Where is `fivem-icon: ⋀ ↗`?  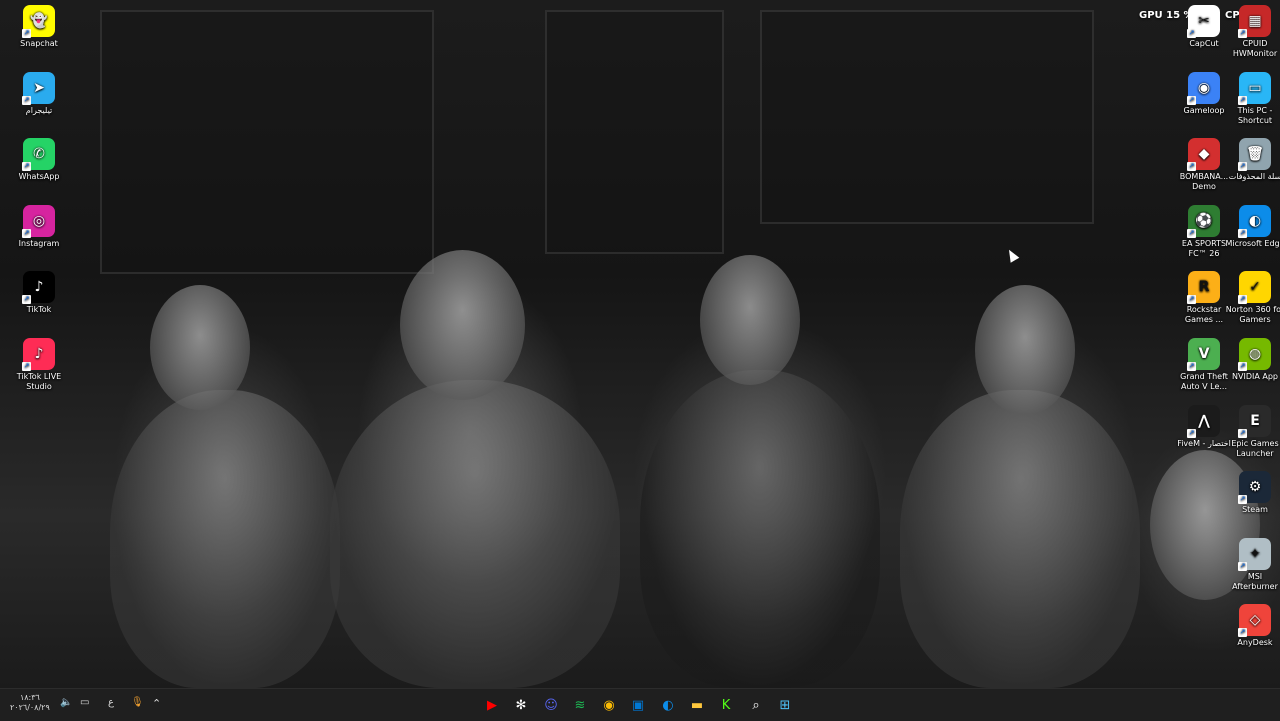 fivem-icon: ⋀ ↗ is located at coordinates (1203, 421).